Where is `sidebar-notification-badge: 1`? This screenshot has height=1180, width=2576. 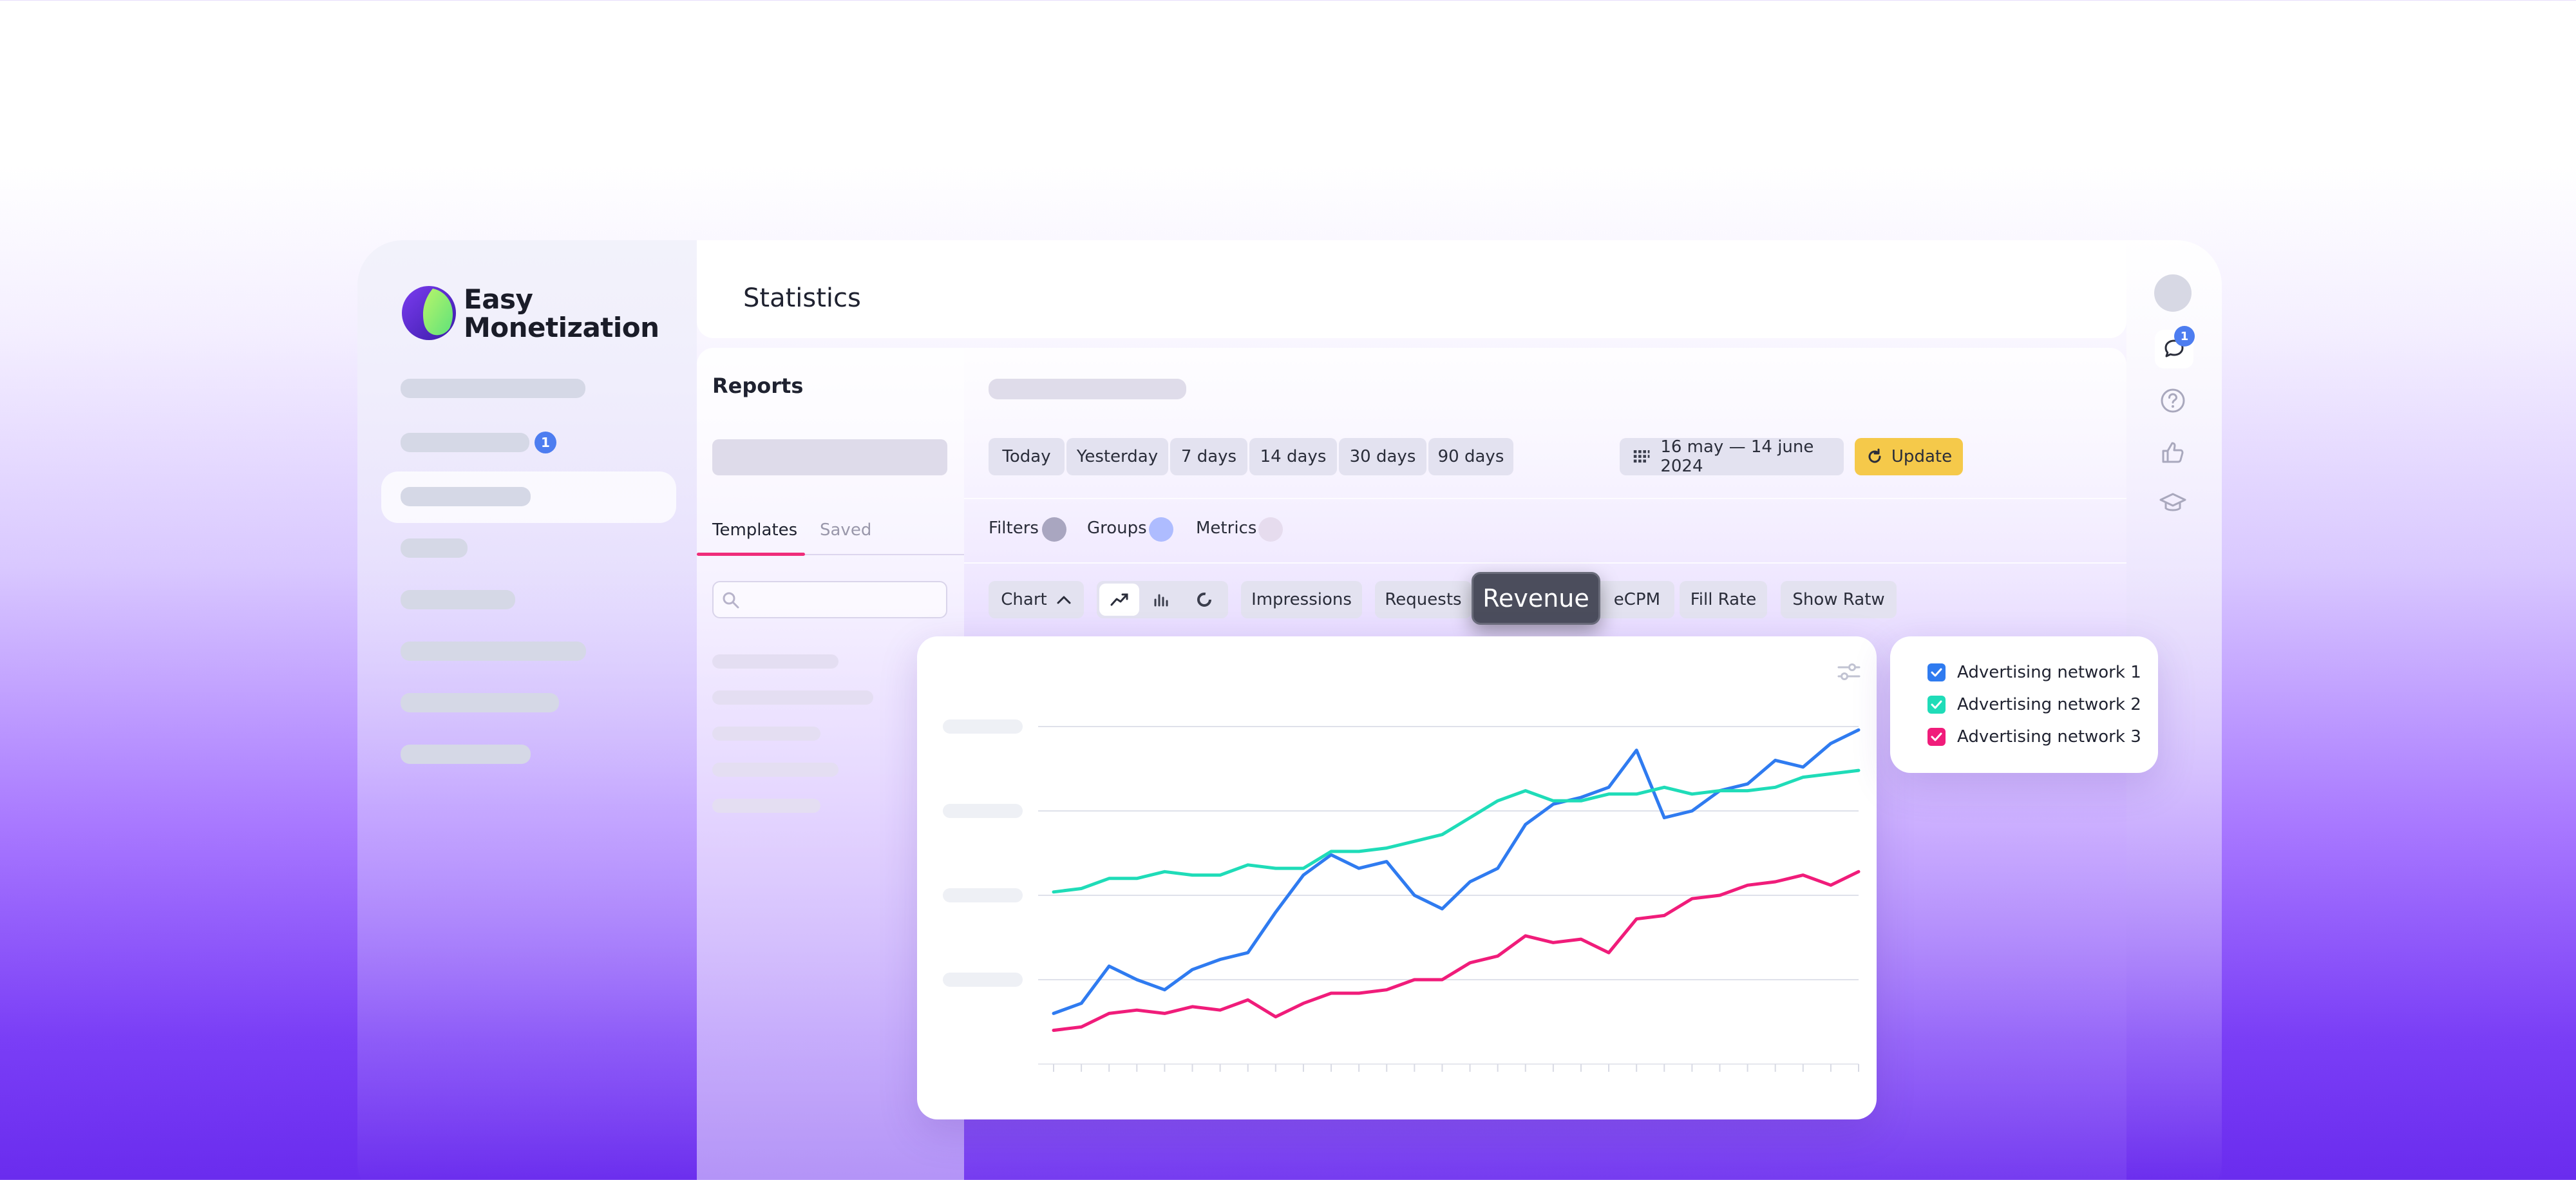 sidebar-notification-badge: 1 is located at coordinates (545, 442).